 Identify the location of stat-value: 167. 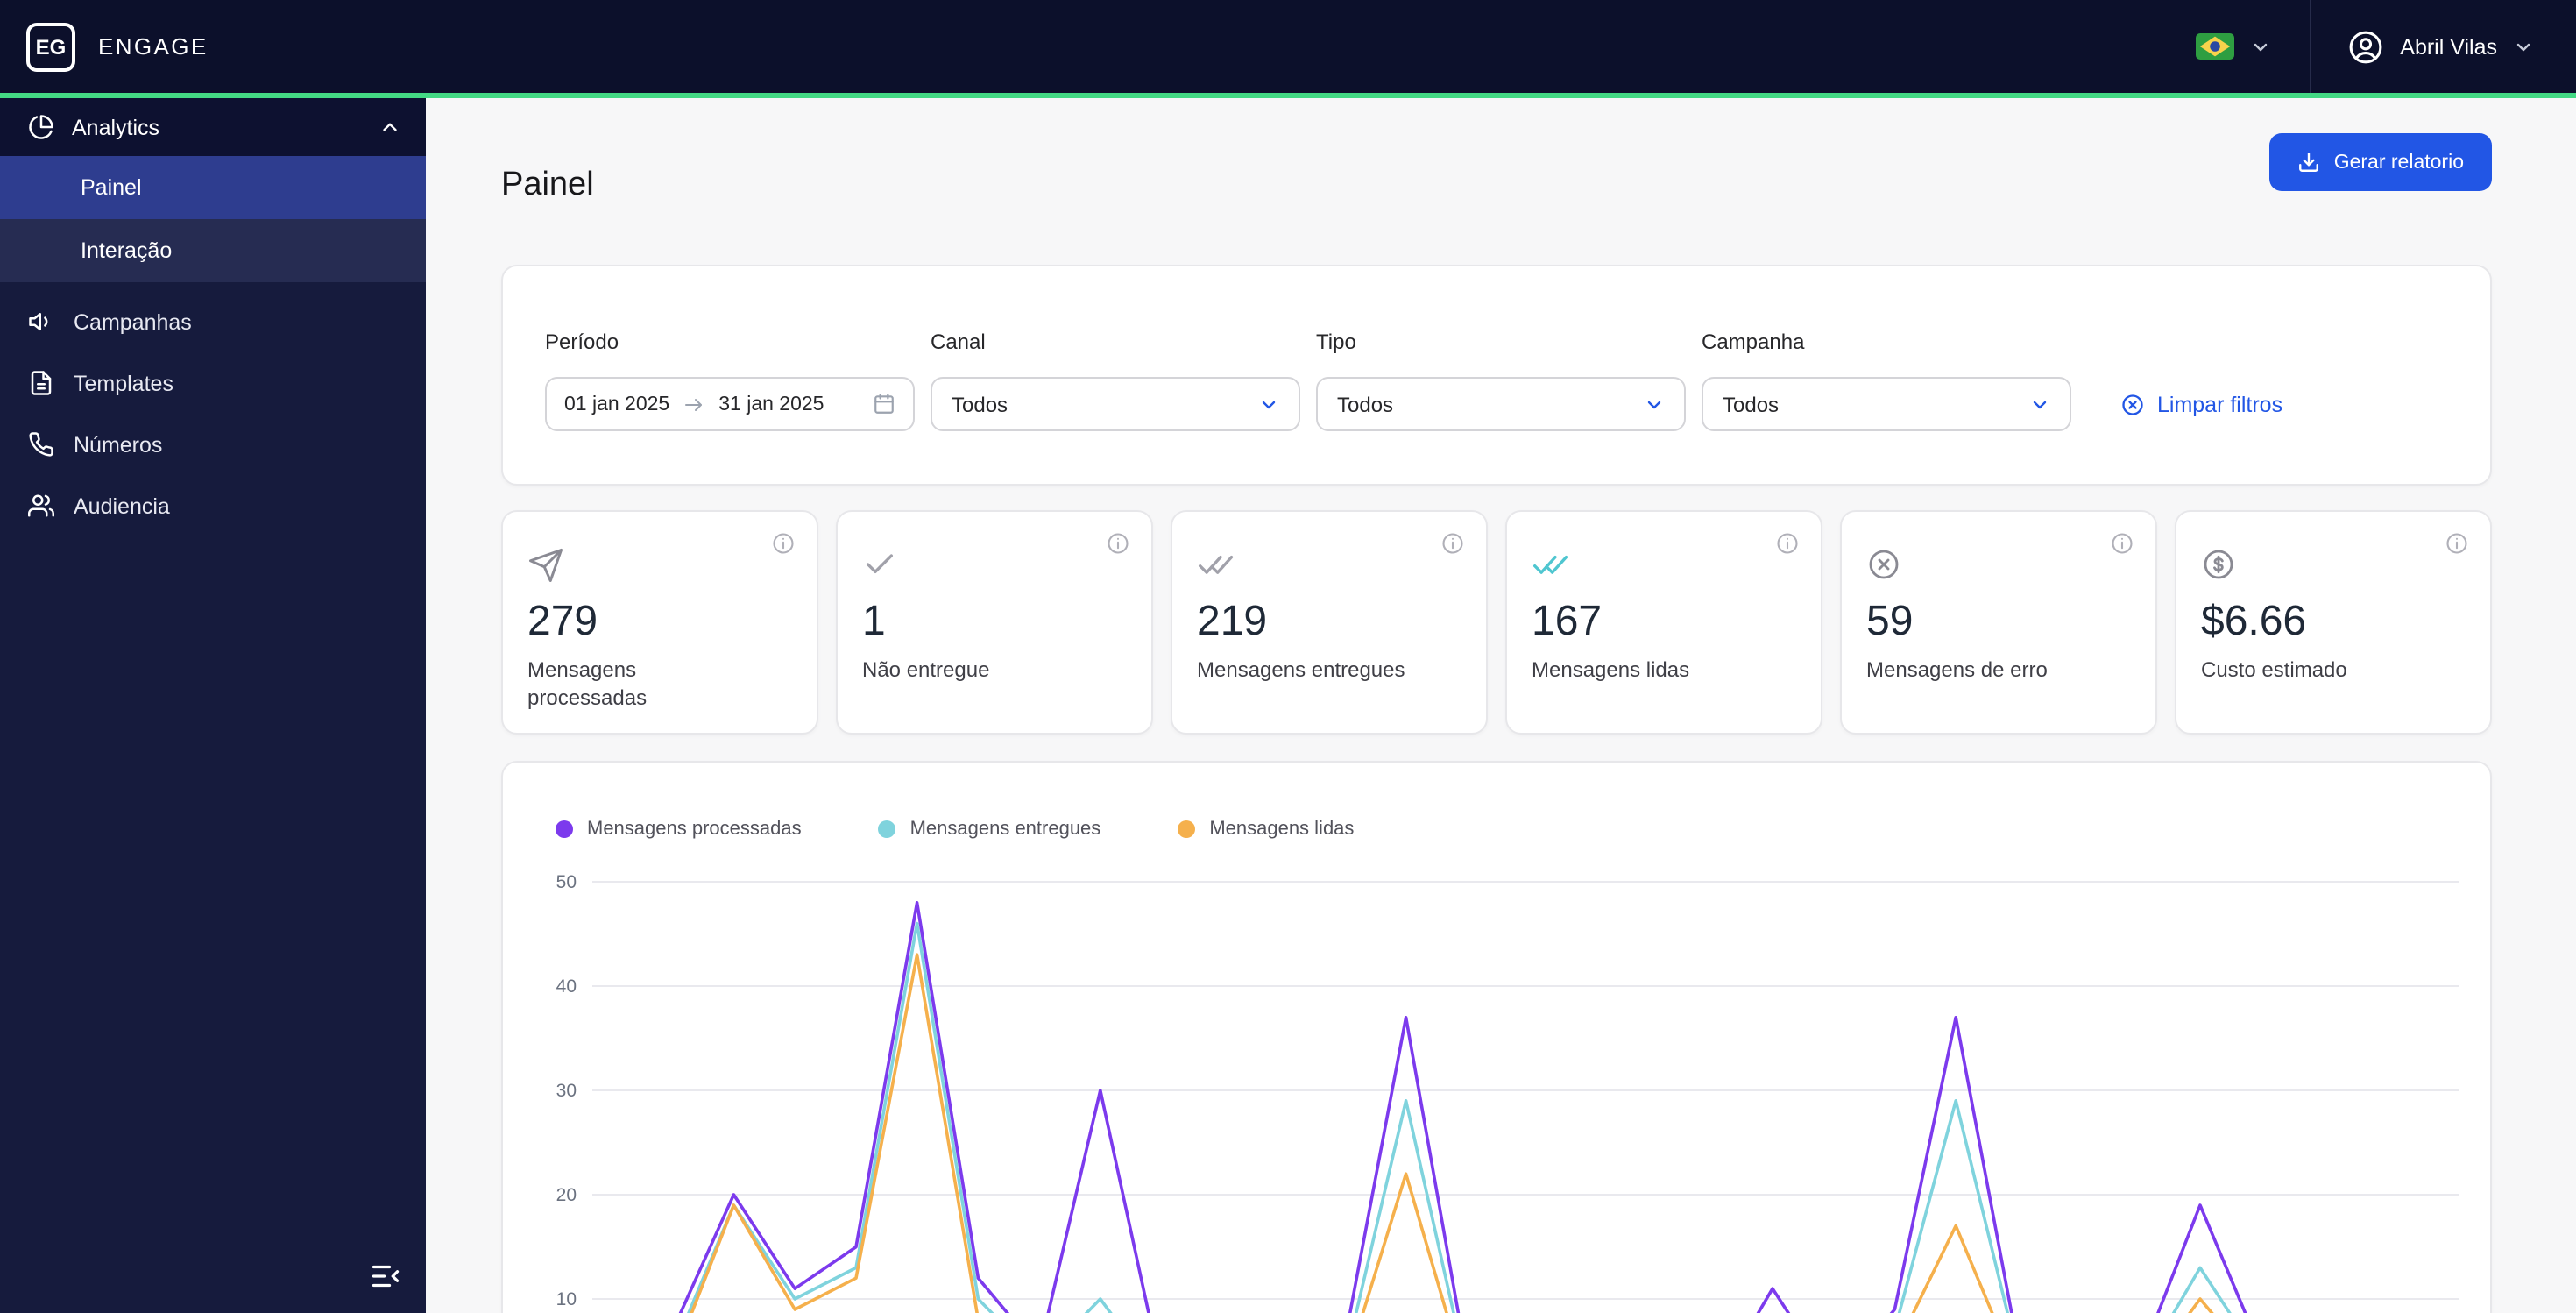
(1567, 621).